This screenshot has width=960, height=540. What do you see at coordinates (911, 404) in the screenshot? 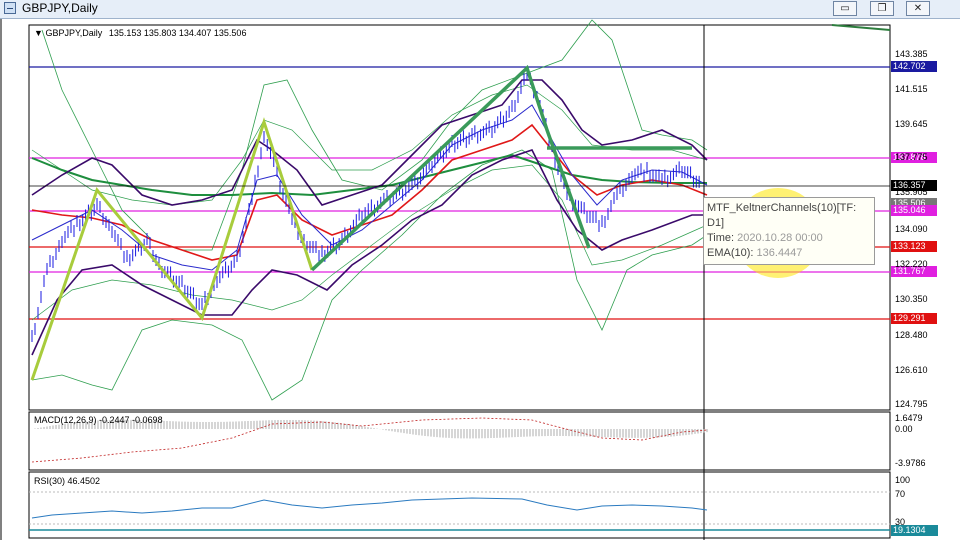
I see `price-axis-label: 124.795` at bounding box center [911, 404].